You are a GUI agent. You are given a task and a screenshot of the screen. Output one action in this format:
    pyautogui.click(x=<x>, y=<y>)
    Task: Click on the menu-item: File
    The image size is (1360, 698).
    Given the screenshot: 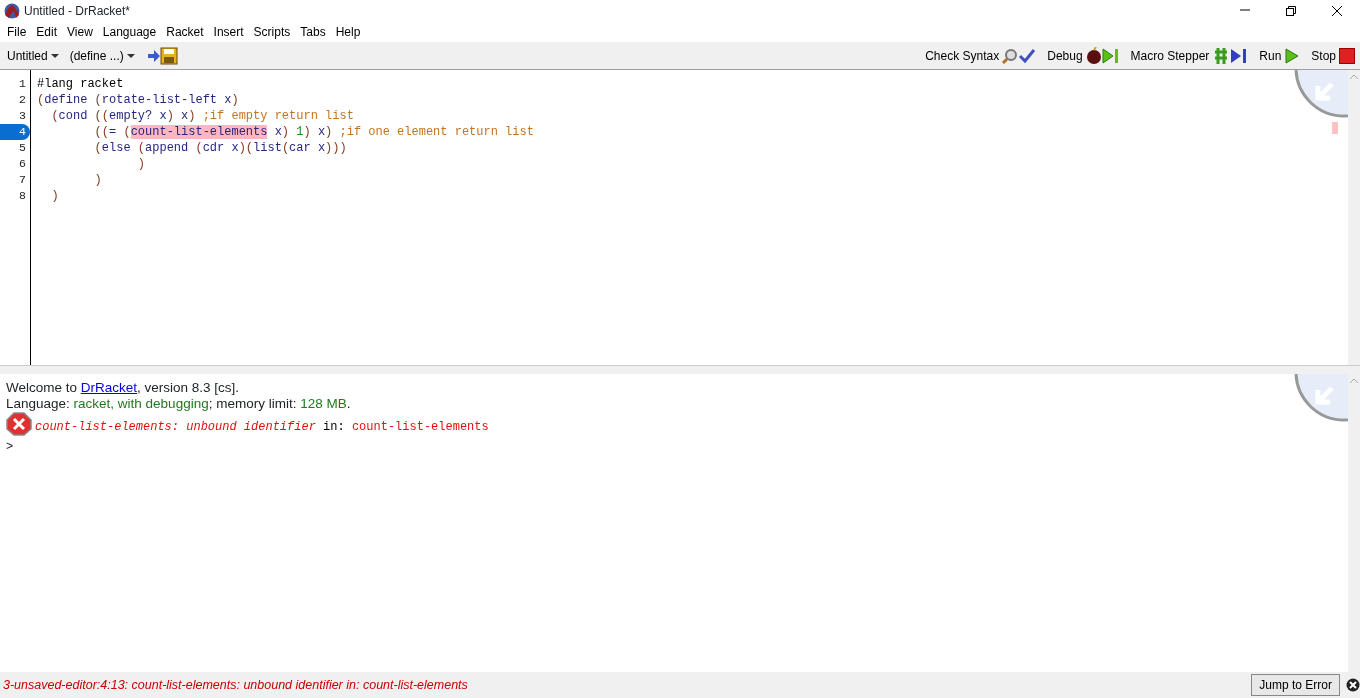 What is the action you would take?
    pyautogui.click(x=17, y=32)
    